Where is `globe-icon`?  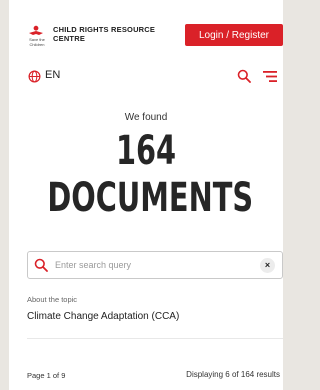 globe-icon is located at coordinates (34, 76).